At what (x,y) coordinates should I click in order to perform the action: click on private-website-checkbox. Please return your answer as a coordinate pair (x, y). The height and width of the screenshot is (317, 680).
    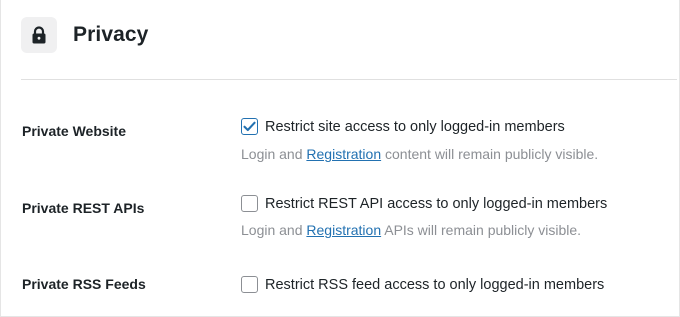
    Looking at the image, I should click on (249, 126).